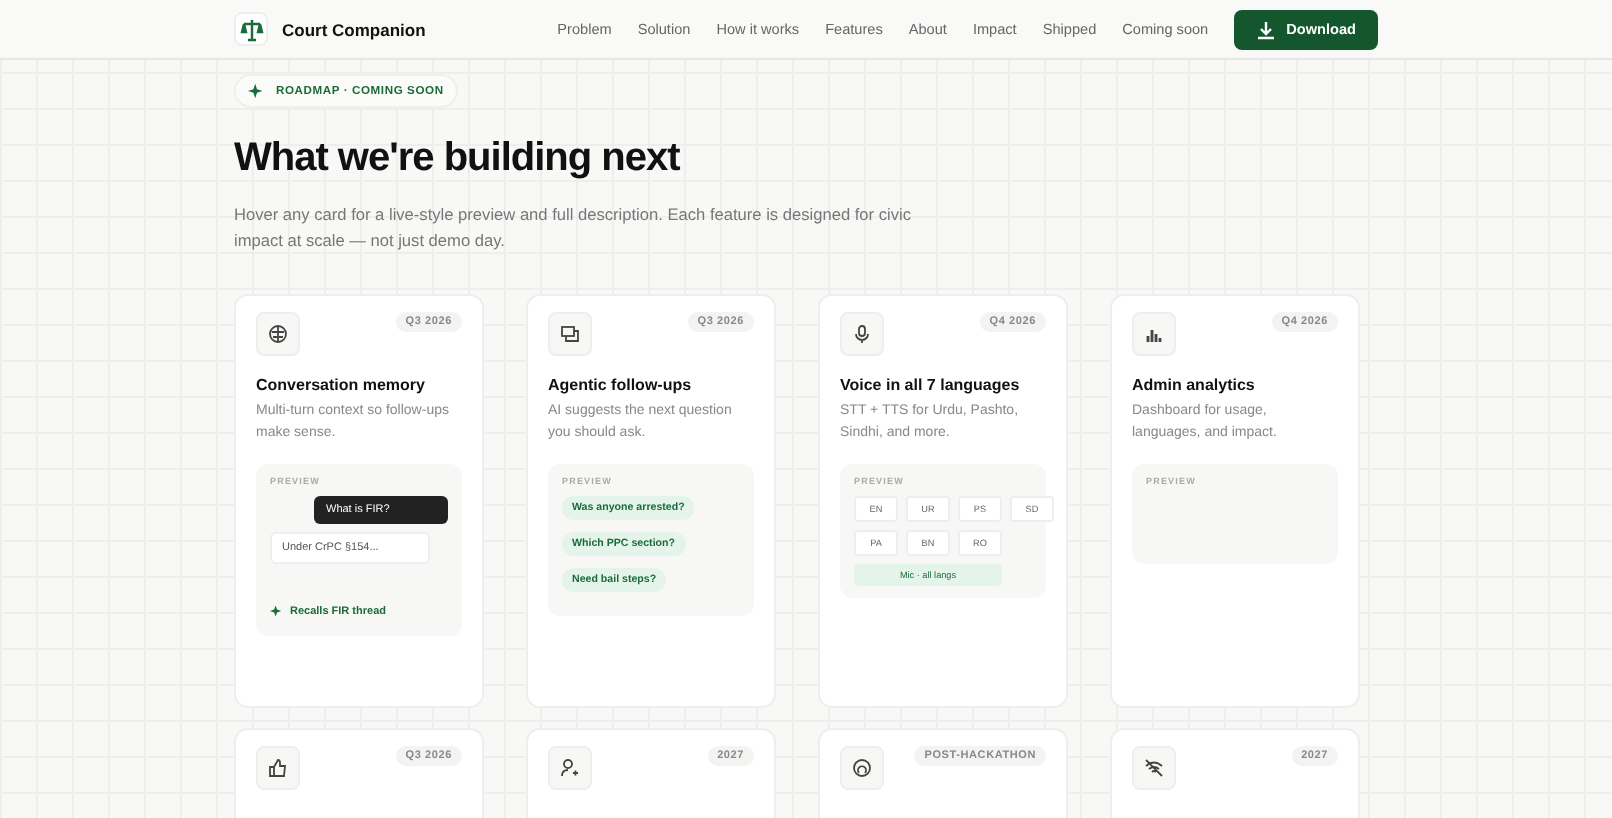  What do you see at coordinates (278, 768) in the screenshot?
I see `thumbs-up-icon` at bounding box center [278, 768].